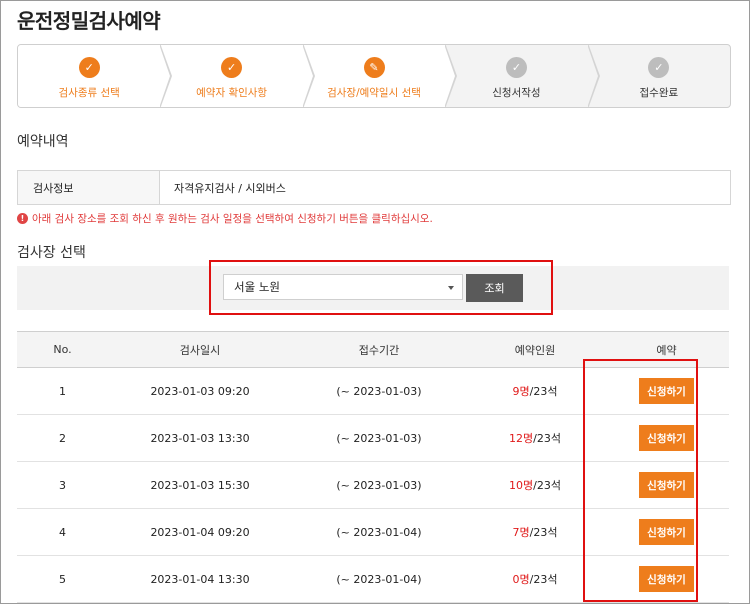 The height and width of the screenshot is (604, 750). What do you see at coordinates (62, 532) in the screenshot?
I see `row-no: 4` at bounding box center [62, 532].